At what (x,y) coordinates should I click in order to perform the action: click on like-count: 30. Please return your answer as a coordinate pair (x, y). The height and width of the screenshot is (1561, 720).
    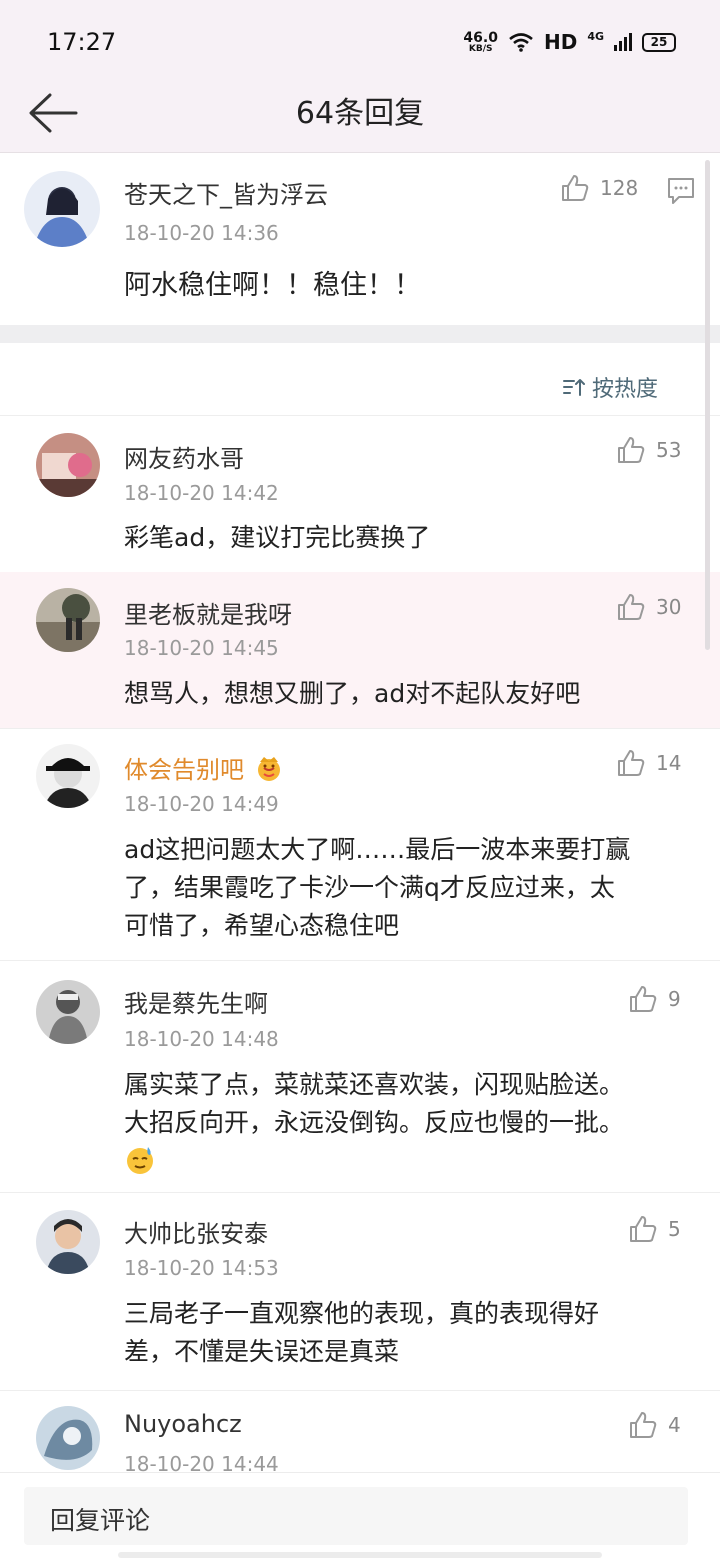
    Looking at the image, I should click on (669, 607).